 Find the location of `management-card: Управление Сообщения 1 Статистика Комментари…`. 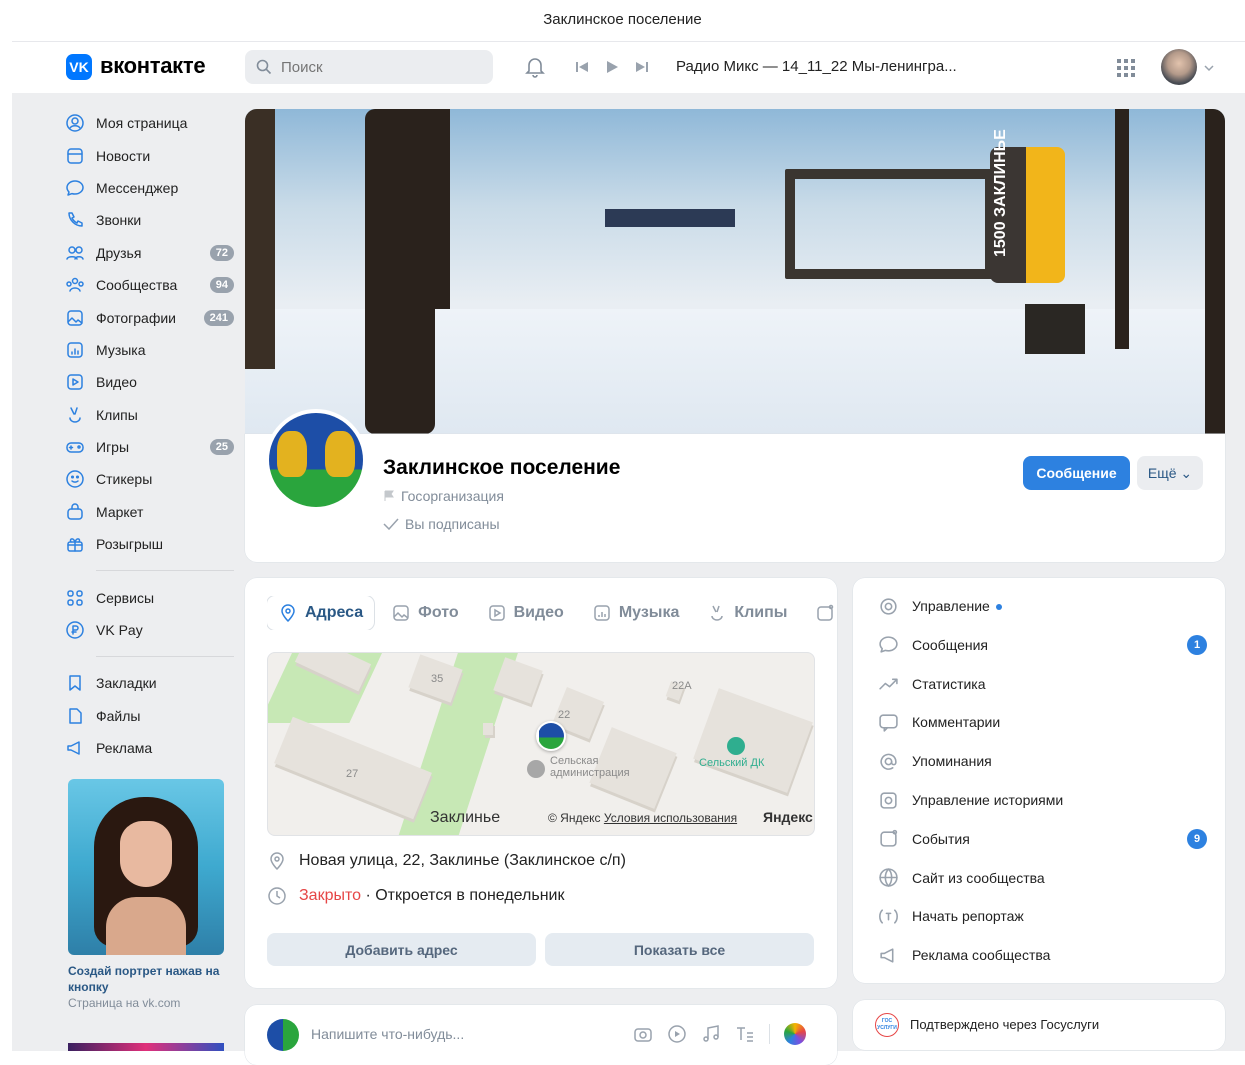

management-card: Управление Сообщения 1 Статистика Комментари… is located at coordinates (1039, 780).